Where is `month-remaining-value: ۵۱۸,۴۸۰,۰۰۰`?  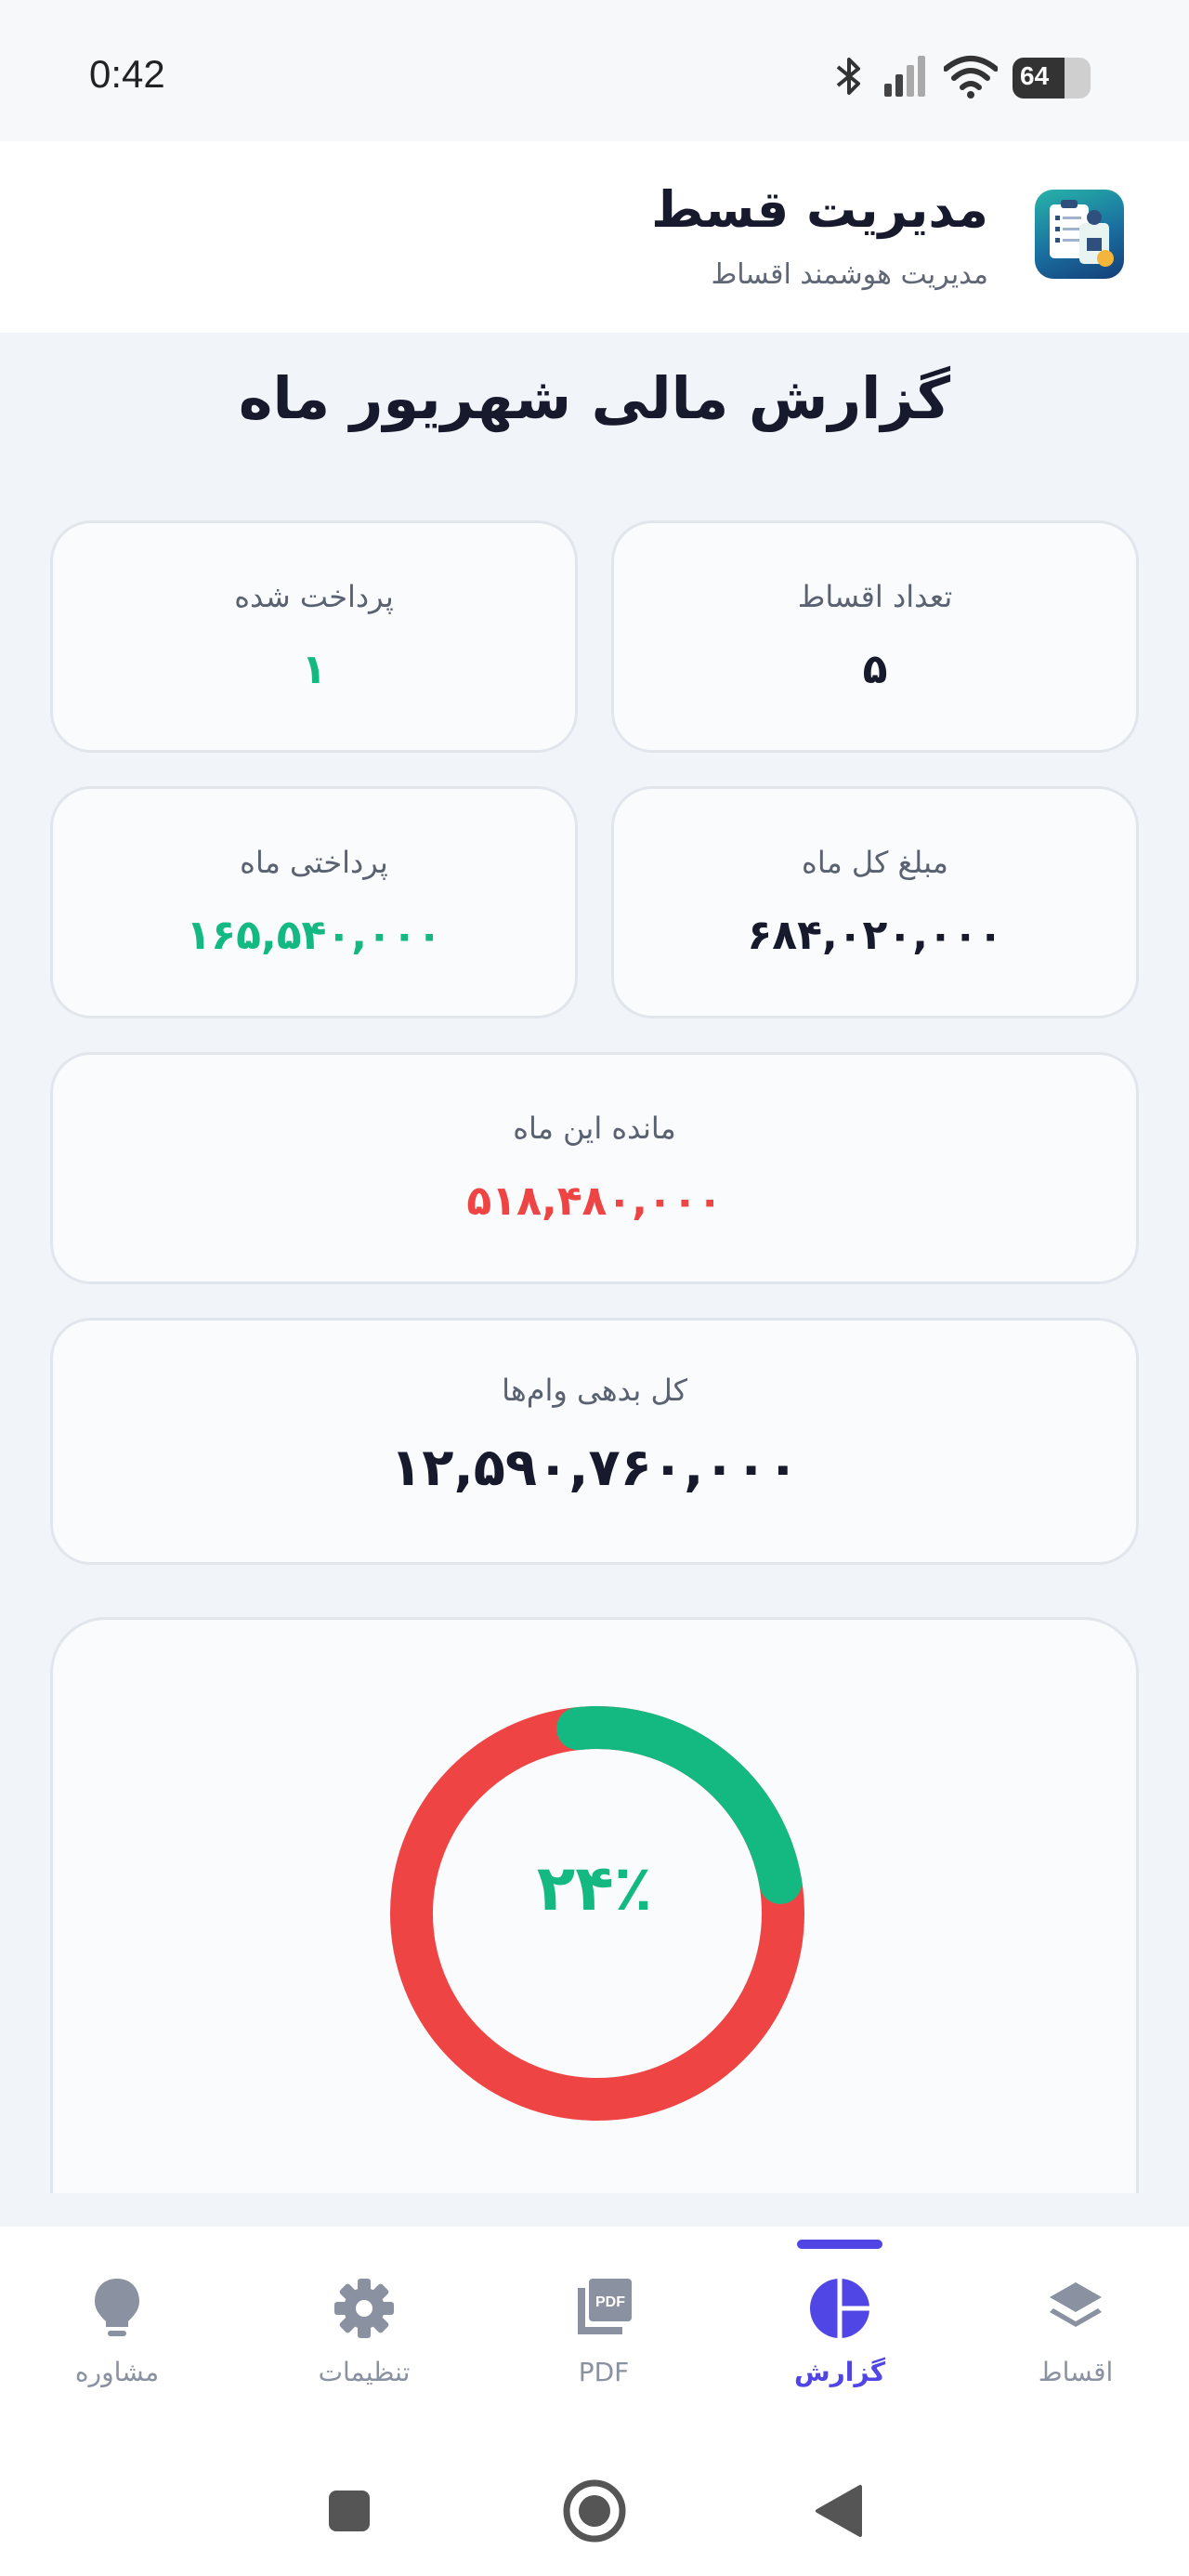 month-remaining-value: ۵۱۸,۴۸۰,۰۰۰ is located at coordinates (594, 1201).